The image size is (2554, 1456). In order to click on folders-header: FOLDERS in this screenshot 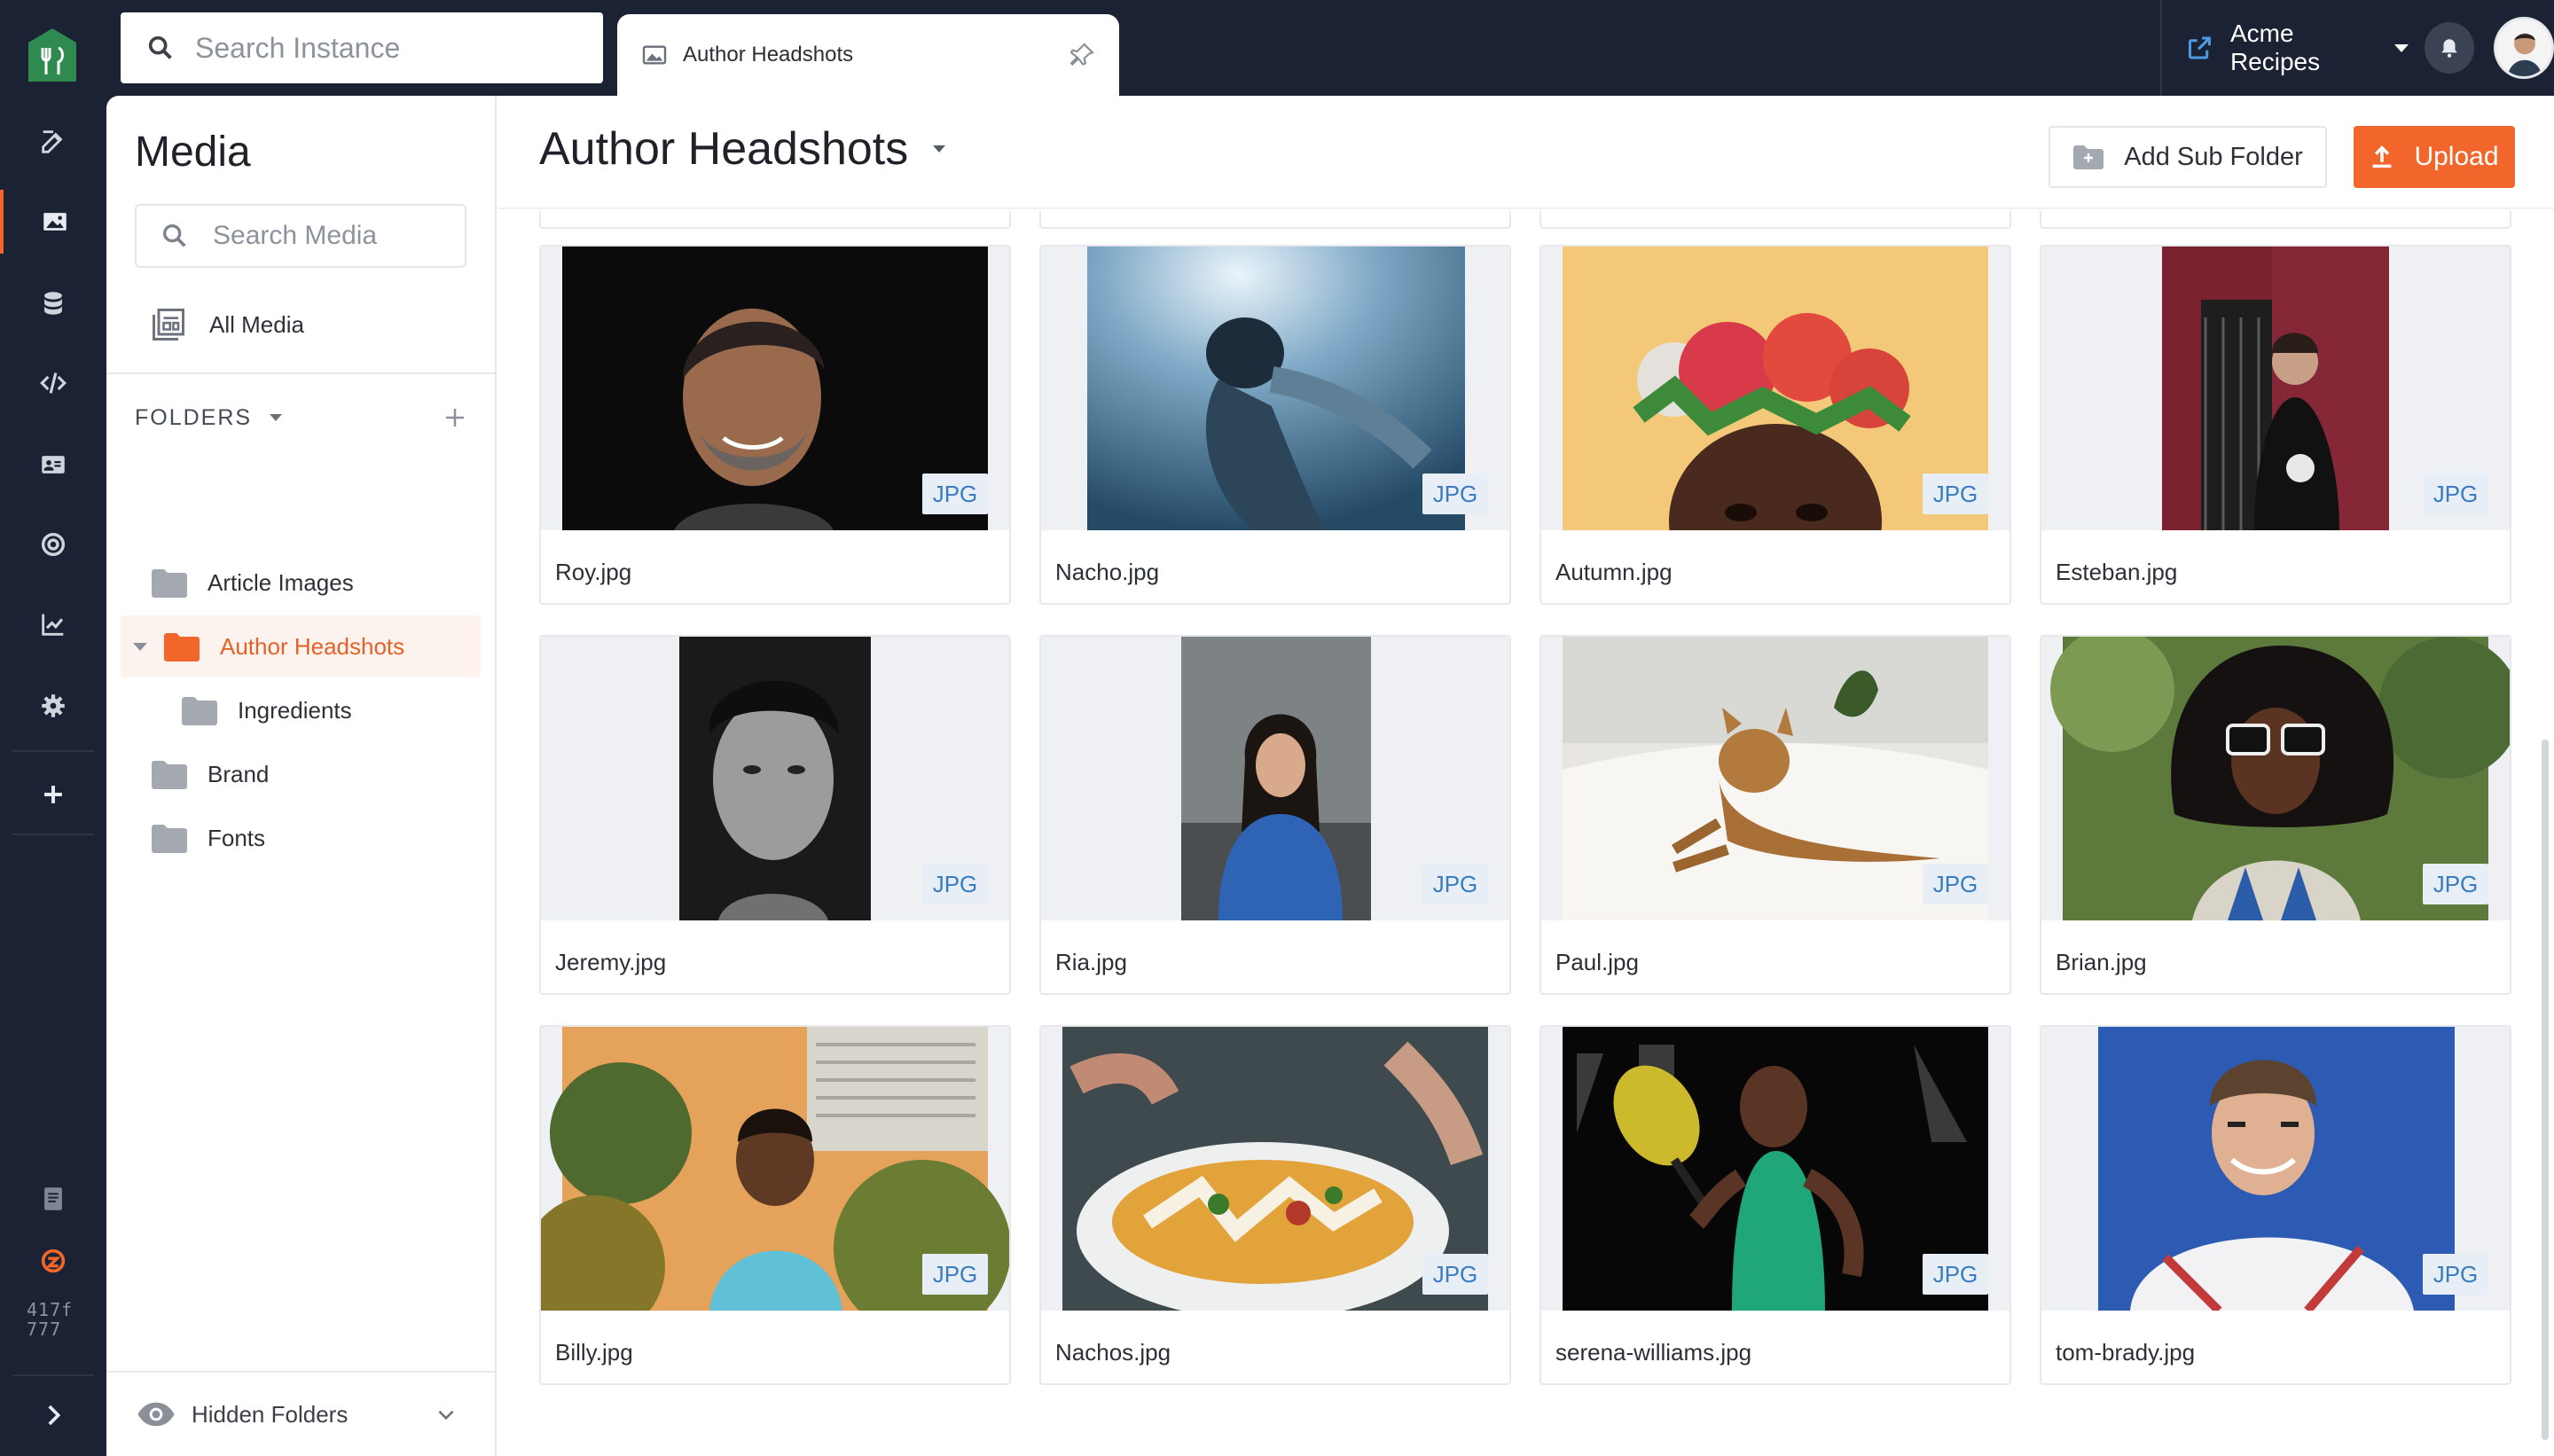, I will do `click(301, 417)`.